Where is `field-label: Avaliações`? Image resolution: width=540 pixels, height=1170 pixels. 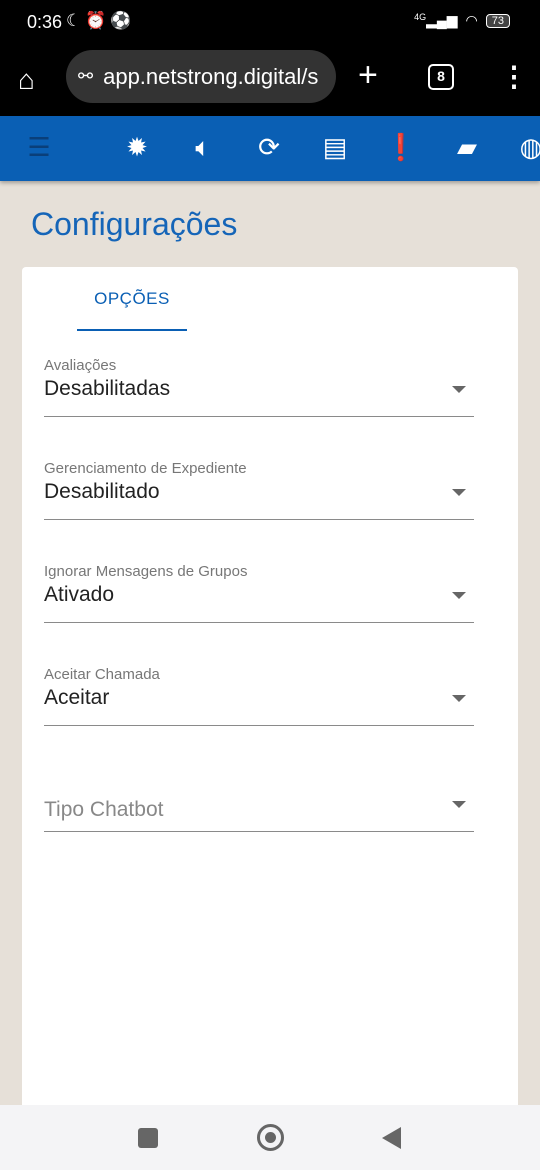
field-label: Avaliações is located at coordinates (80, 365).